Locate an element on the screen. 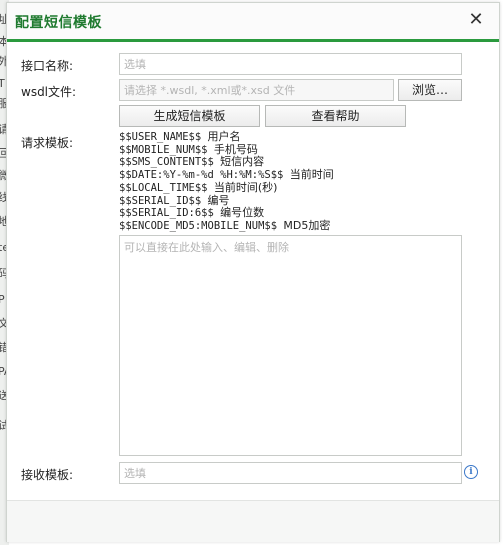 The width and height of the screenshot is (503, 545). receive-template-label: 接收模板: is located at coordinates (47, 475).